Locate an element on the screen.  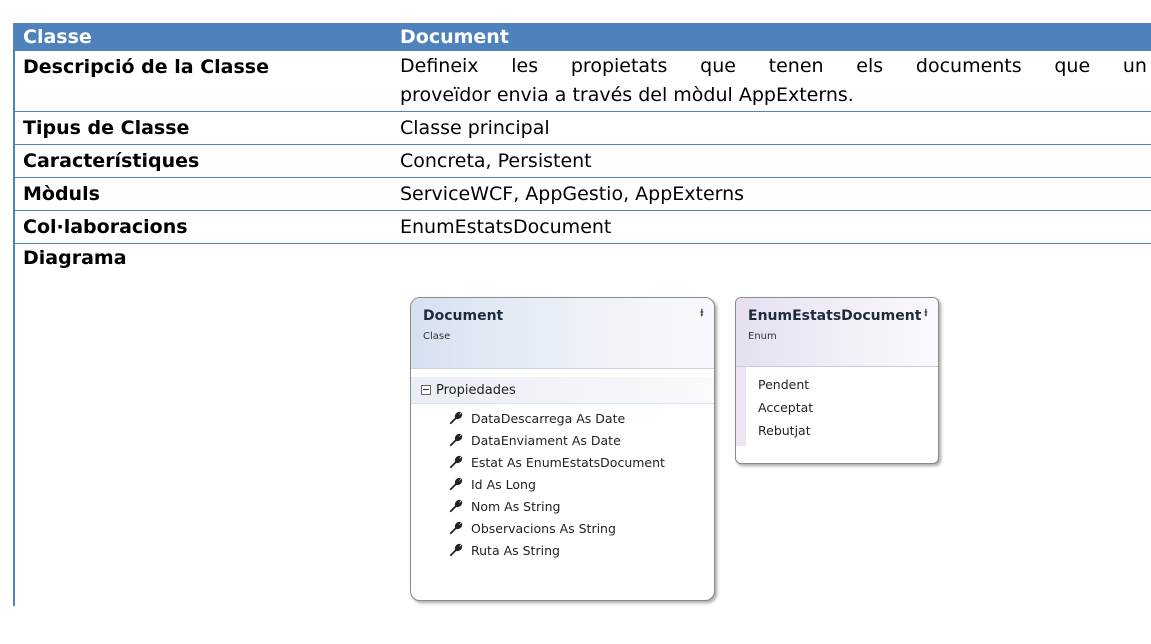
word: documents is located at coordinates (968, 66).